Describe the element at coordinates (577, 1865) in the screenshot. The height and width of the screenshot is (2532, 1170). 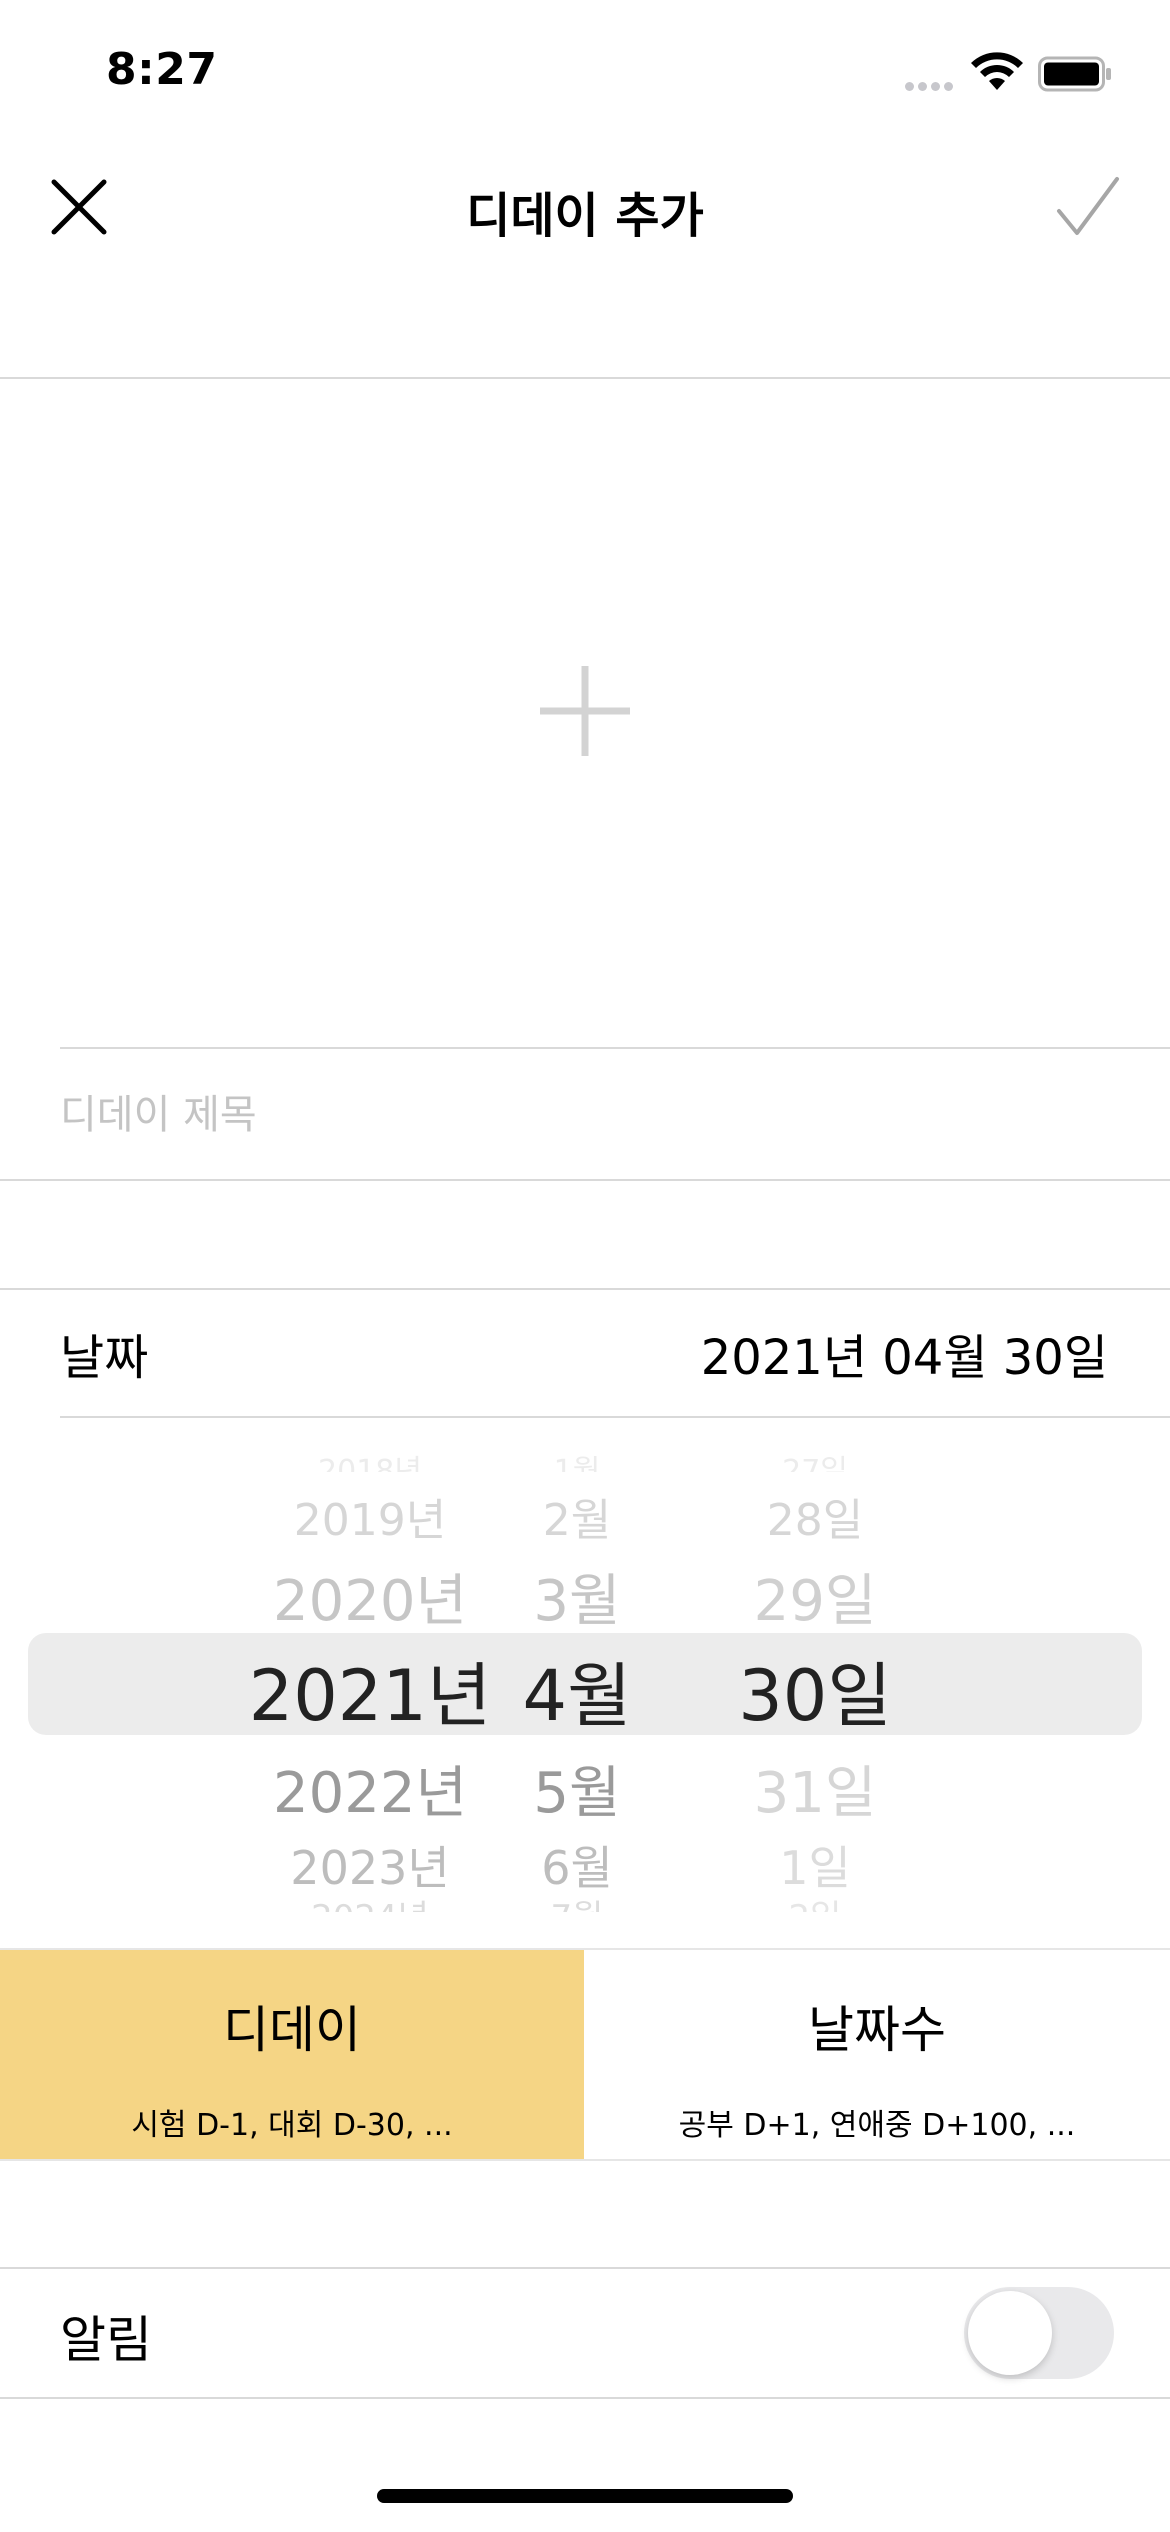
I see `picker-month-item: 6월` at that location.